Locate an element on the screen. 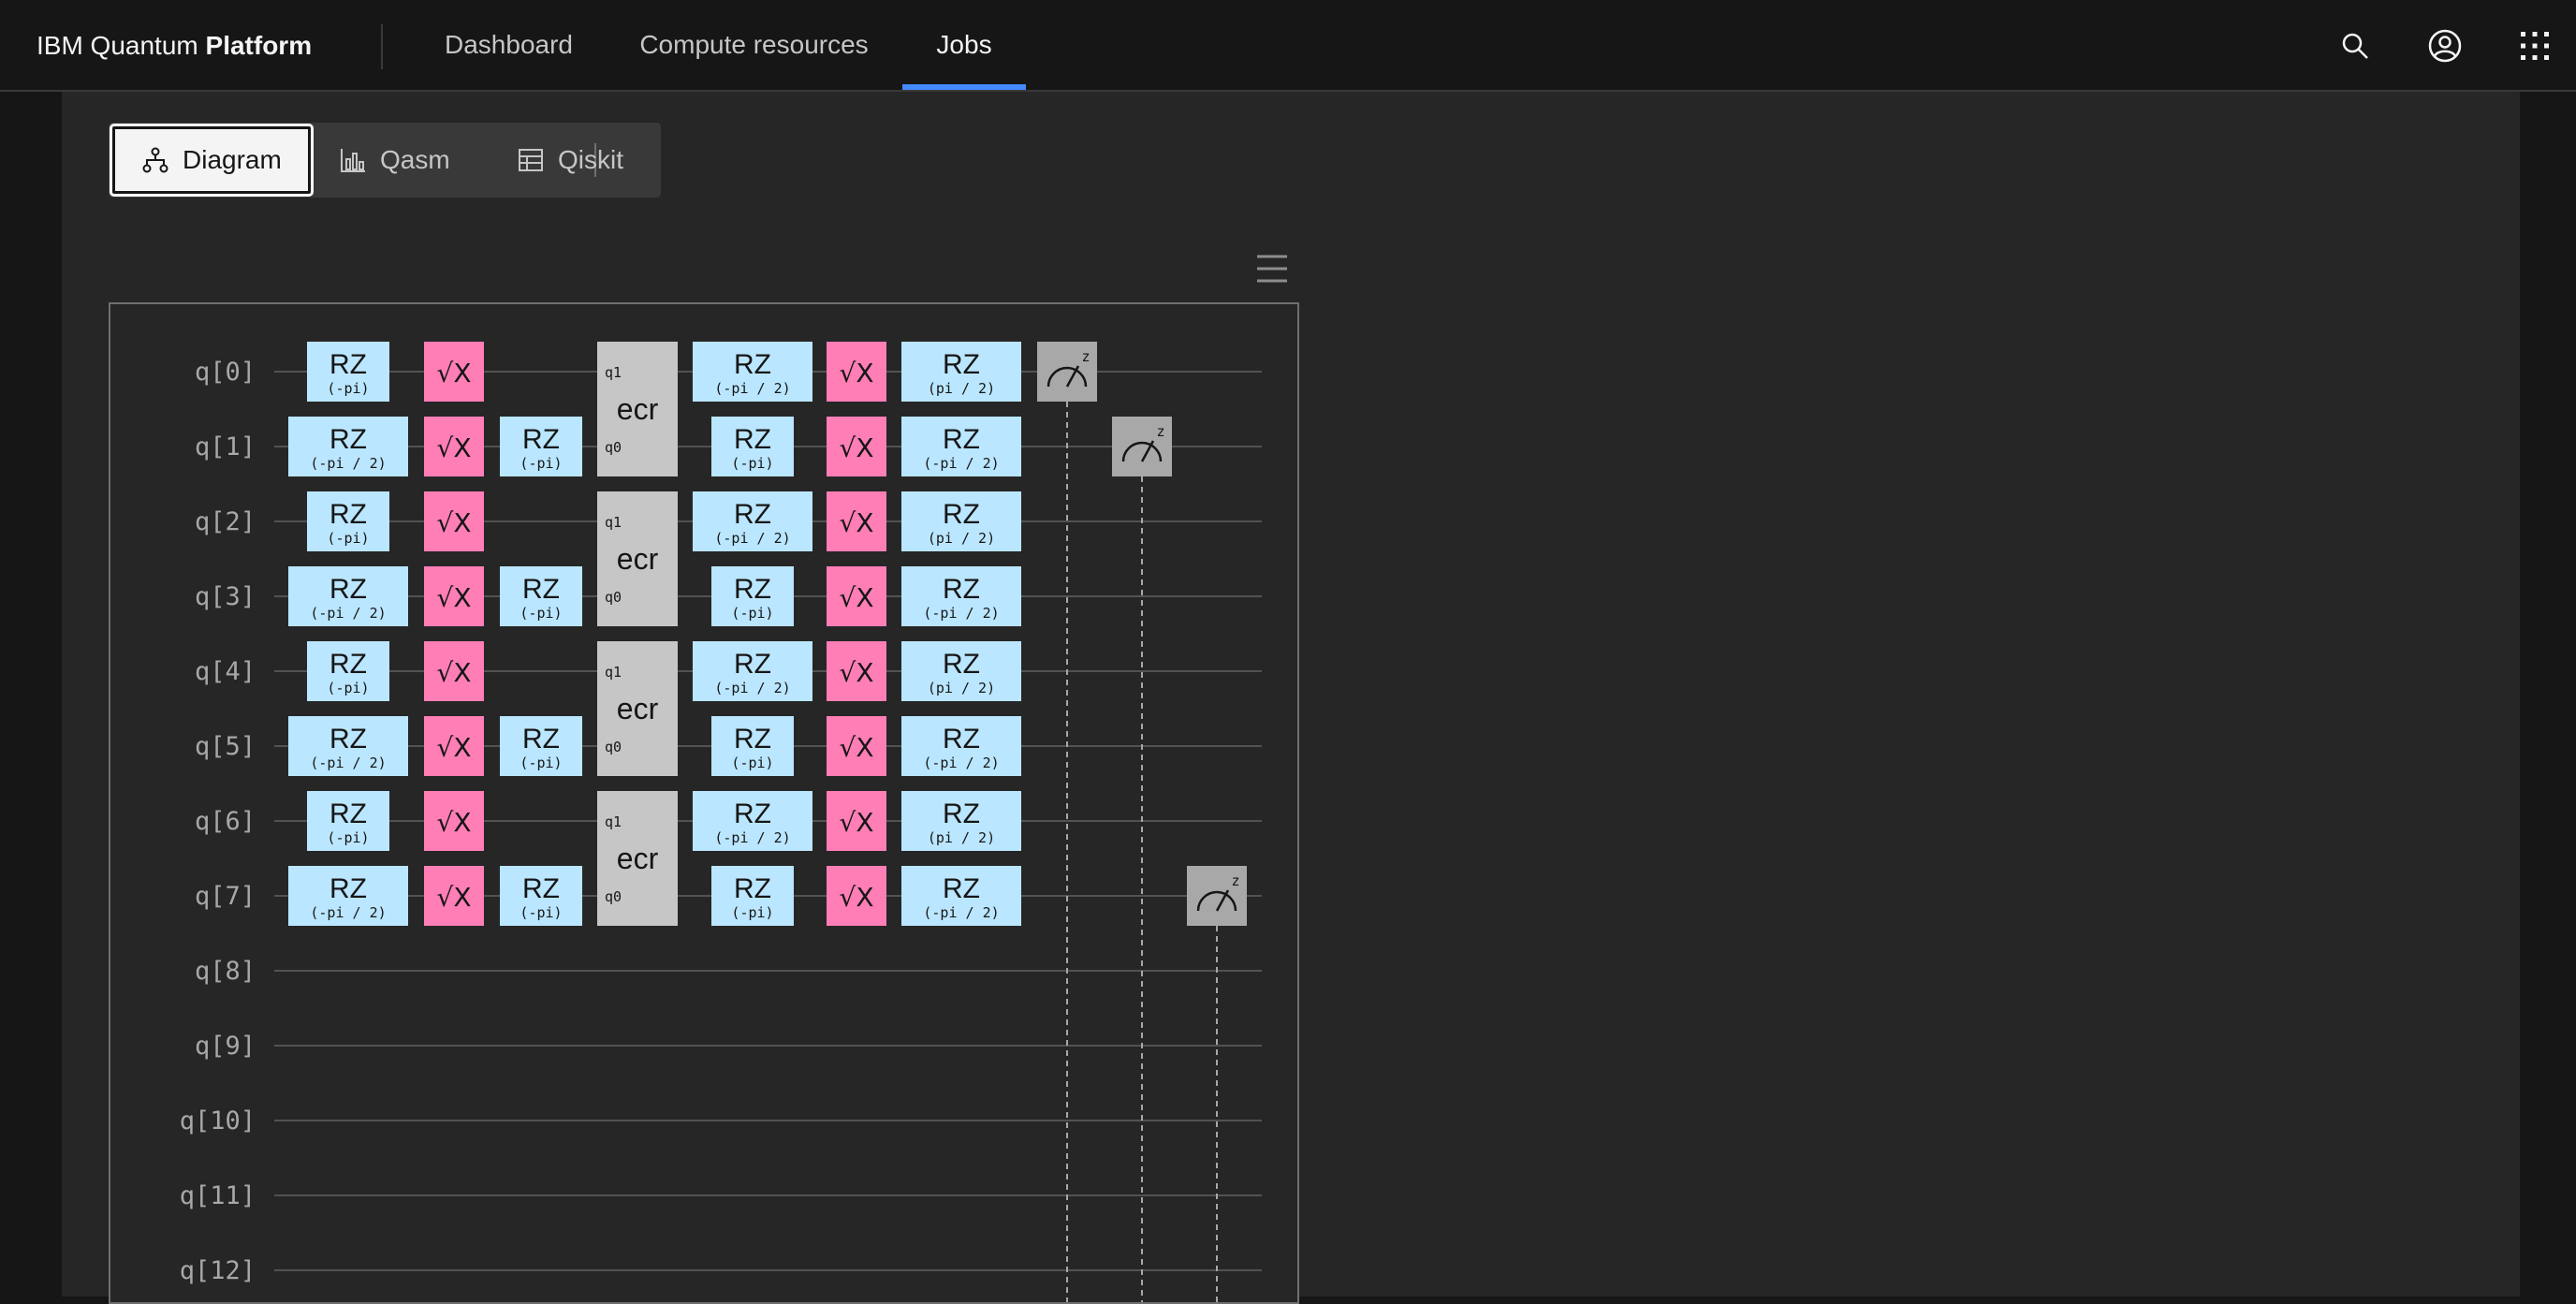  qubit-label: q[1] is located at coordinates (226, 447).